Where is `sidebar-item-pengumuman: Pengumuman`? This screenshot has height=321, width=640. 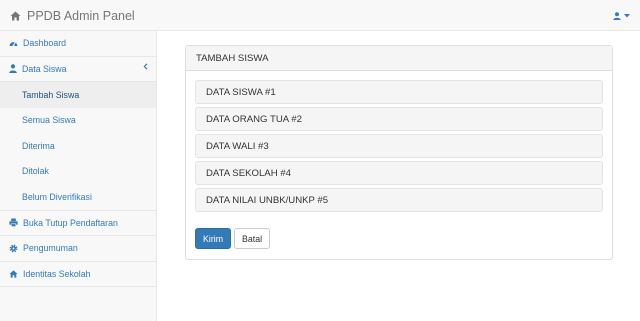
sidebar-item-pengumuman: Pengumuman is located at coordinates (78, 249).